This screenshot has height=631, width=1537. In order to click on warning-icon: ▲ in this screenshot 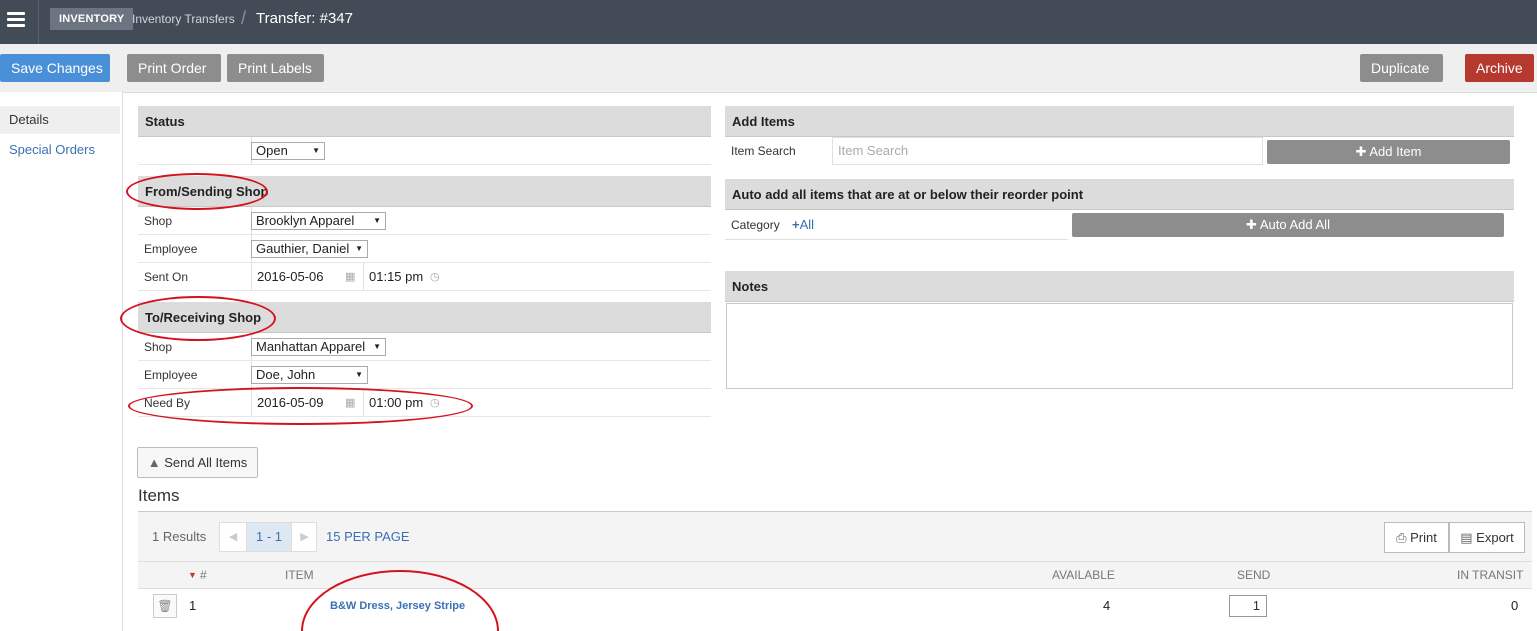, I will do `click(154, 462)`.